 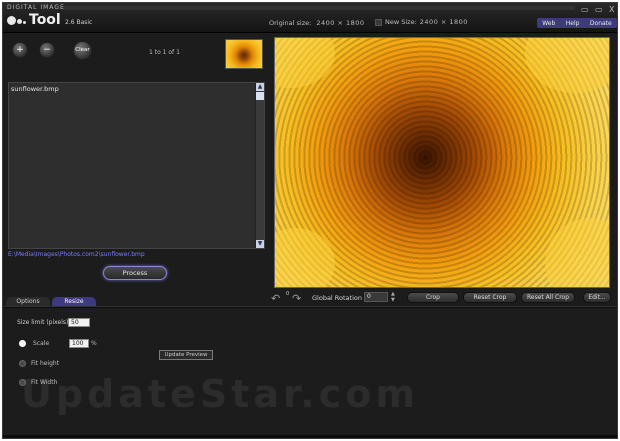 What do you see at coordinates (490, 297) in the screenshot?
I see `reset-crop-button: Reset Crop` at bounding box center [490, 297].